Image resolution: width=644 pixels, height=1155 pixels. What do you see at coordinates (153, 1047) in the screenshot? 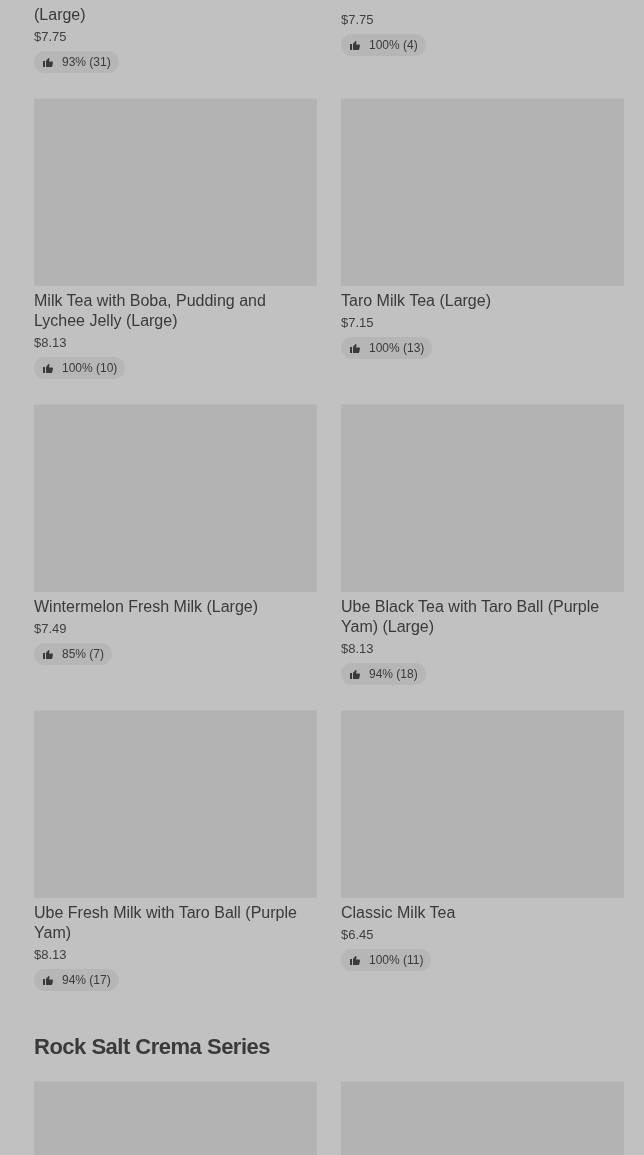
I see `section-heading: Rock Salt Crema Series` at bounding box center [153, 1047].